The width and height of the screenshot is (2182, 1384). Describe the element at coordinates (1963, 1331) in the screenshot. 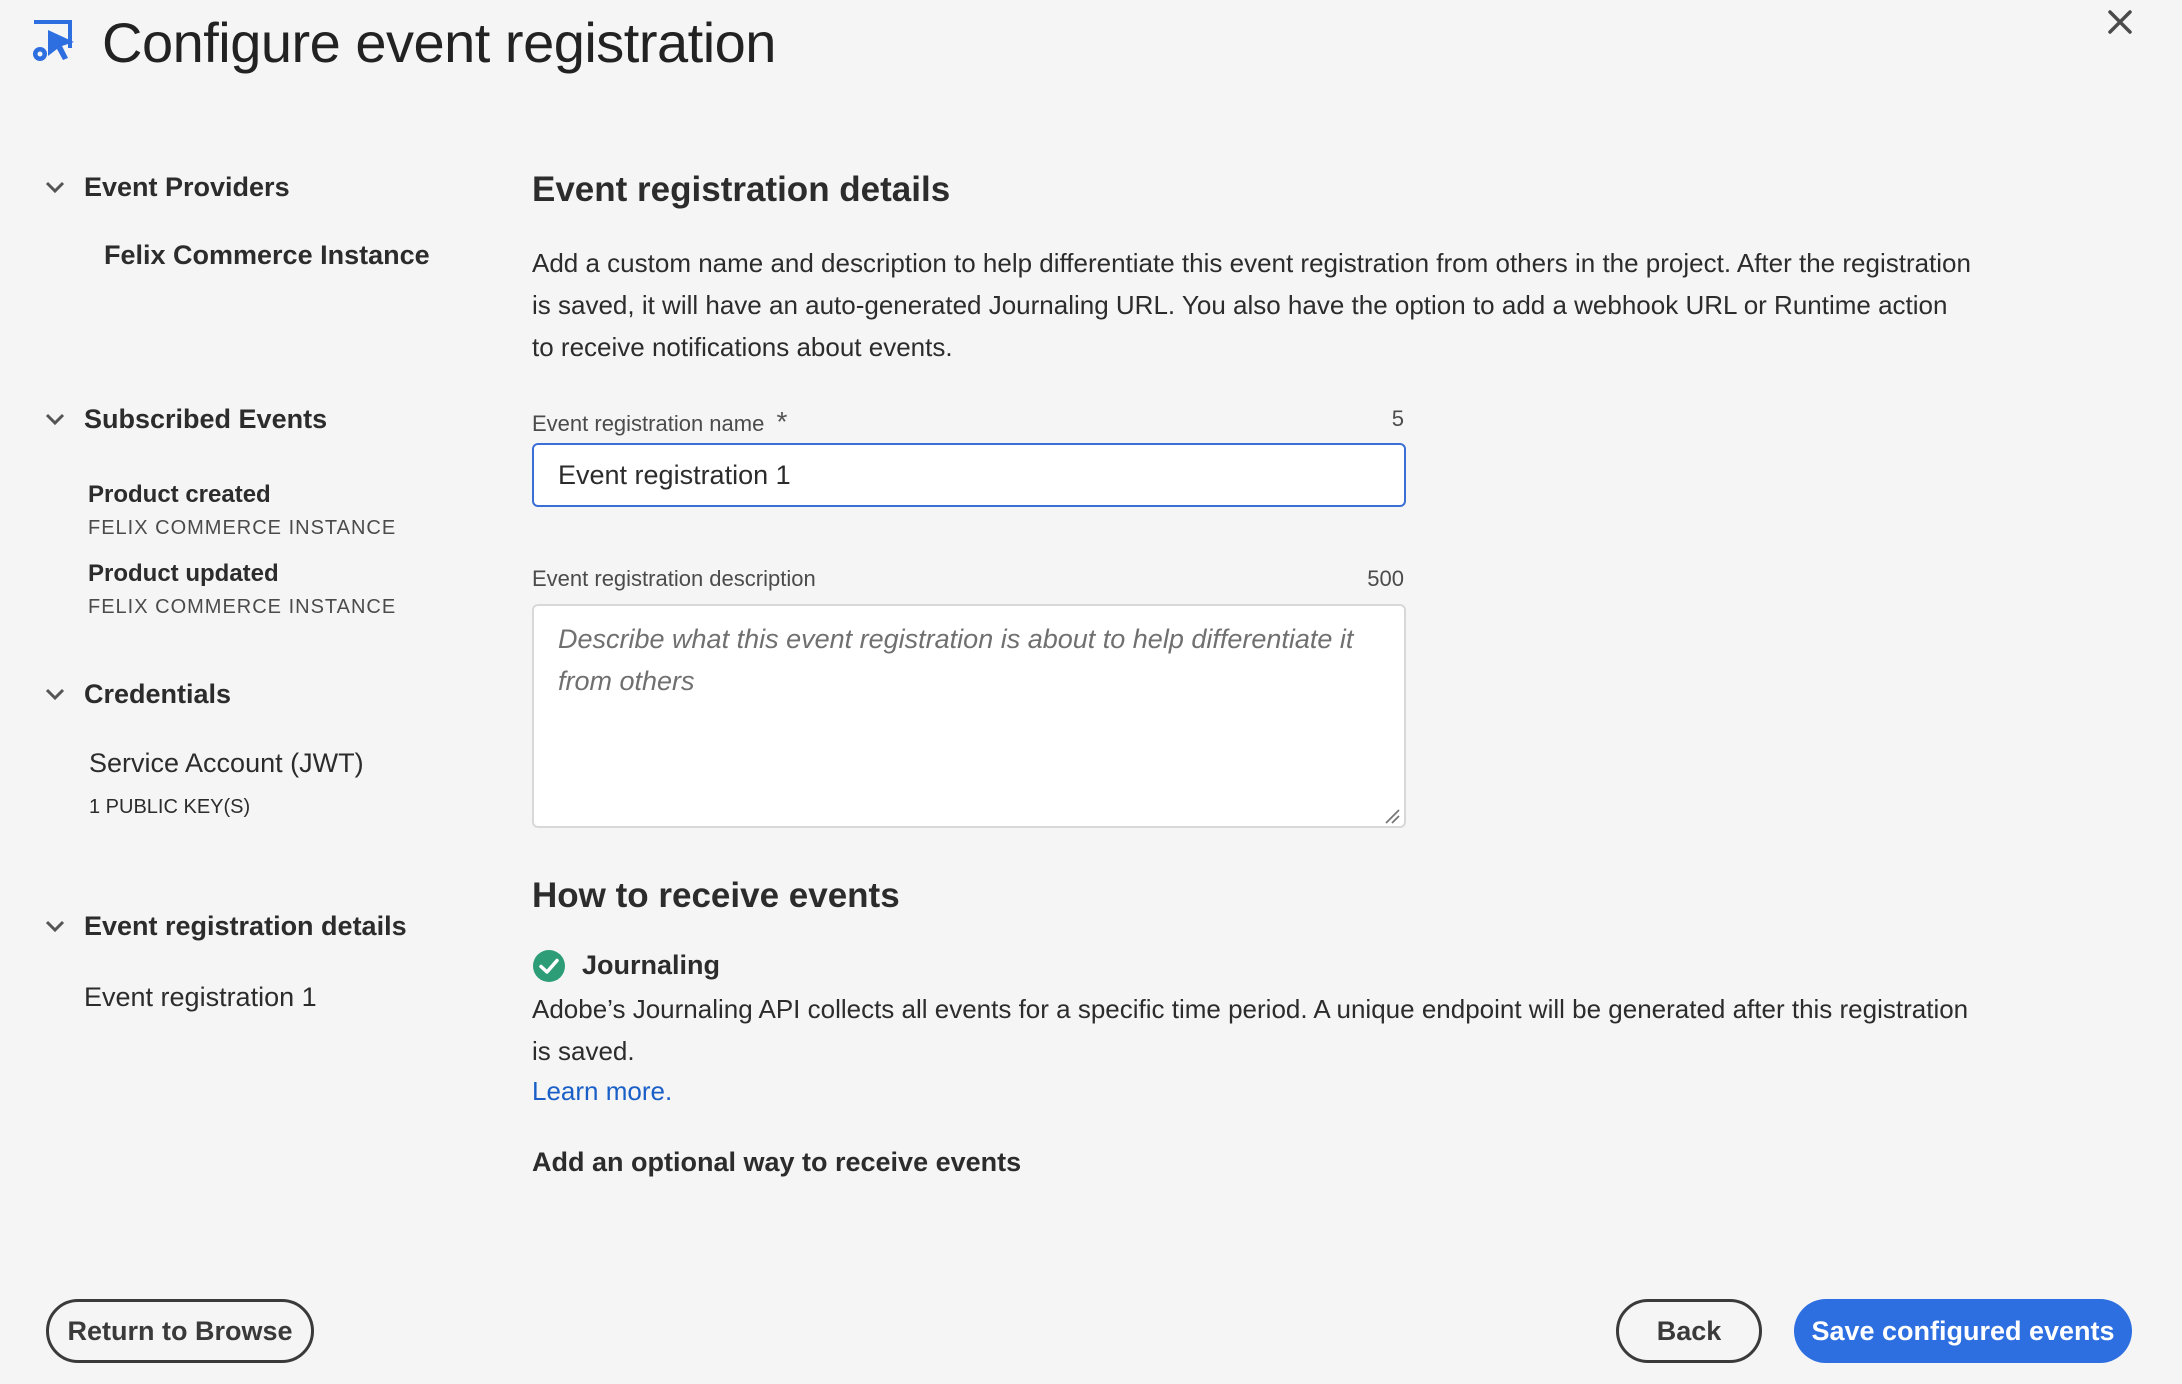

I see `save-configured-events-button: Save configured events` at that location.